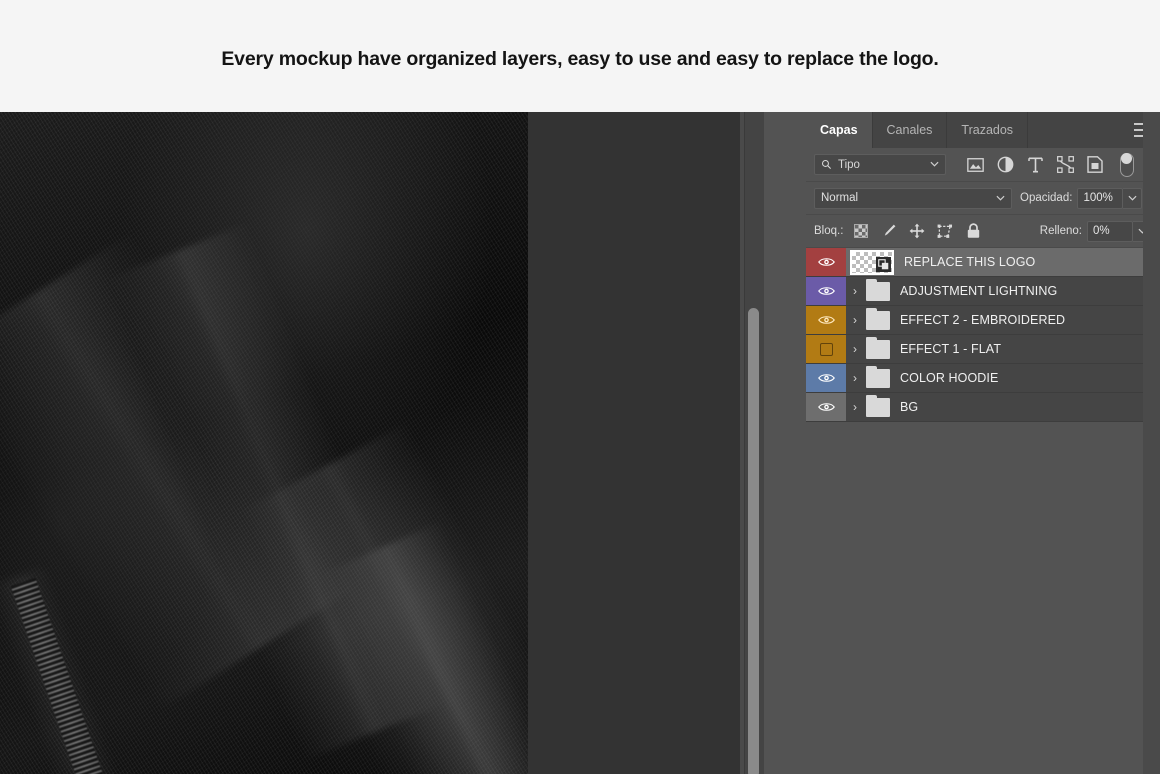 The height and width of the screenshot is (774, 1160). Describe the element at coordinates (1151, 443) in the screenshot. I see `panel-right-edge` at that location.